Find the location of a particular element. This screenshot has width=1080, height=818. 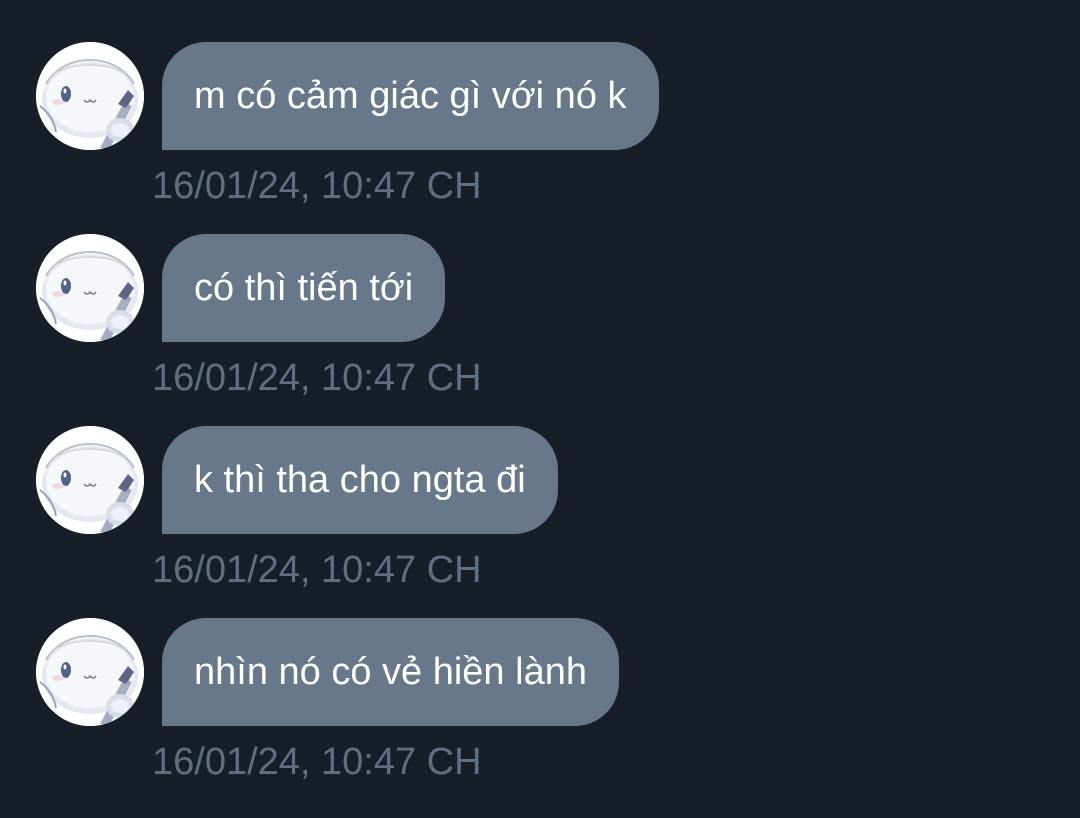

message-bubble: có thì tiến tới is located at coordinates (304, 288).